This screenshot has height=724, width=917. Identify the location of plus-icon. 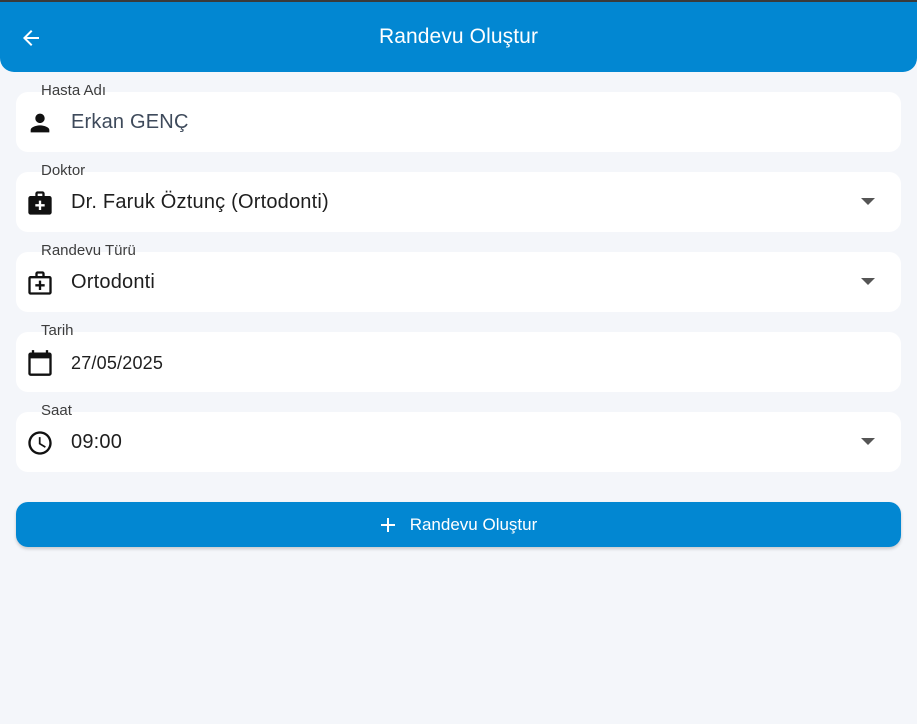
(388, 525).